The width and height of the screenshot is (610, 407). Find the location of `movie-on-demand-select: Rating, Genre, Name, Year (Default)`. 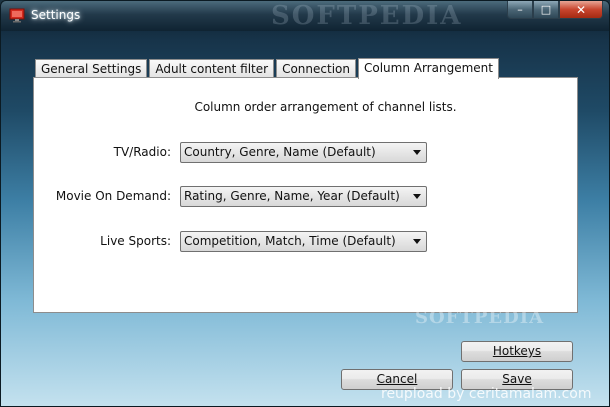

movie-on-demand-select: Rating, Genre, Name, Year (Default) is located at coordinates (303, 196).